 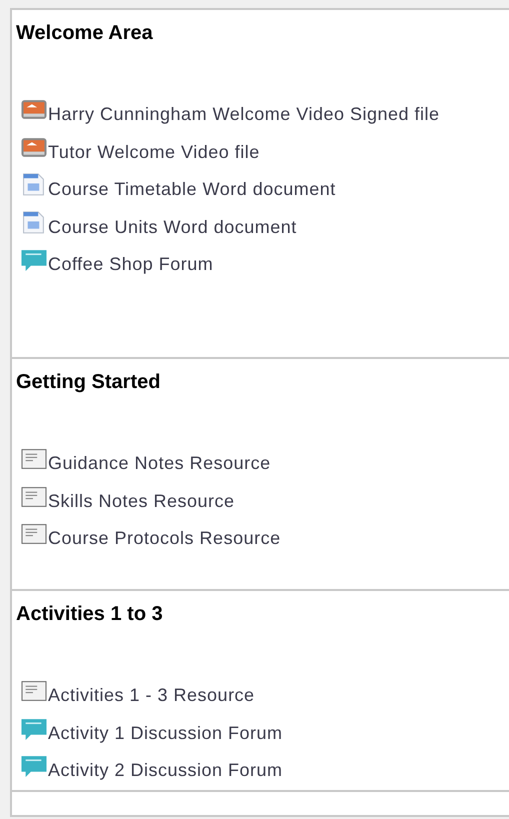 I want to click on activity-link: Tutor Welcome Video file, so click(x=154, y=152).